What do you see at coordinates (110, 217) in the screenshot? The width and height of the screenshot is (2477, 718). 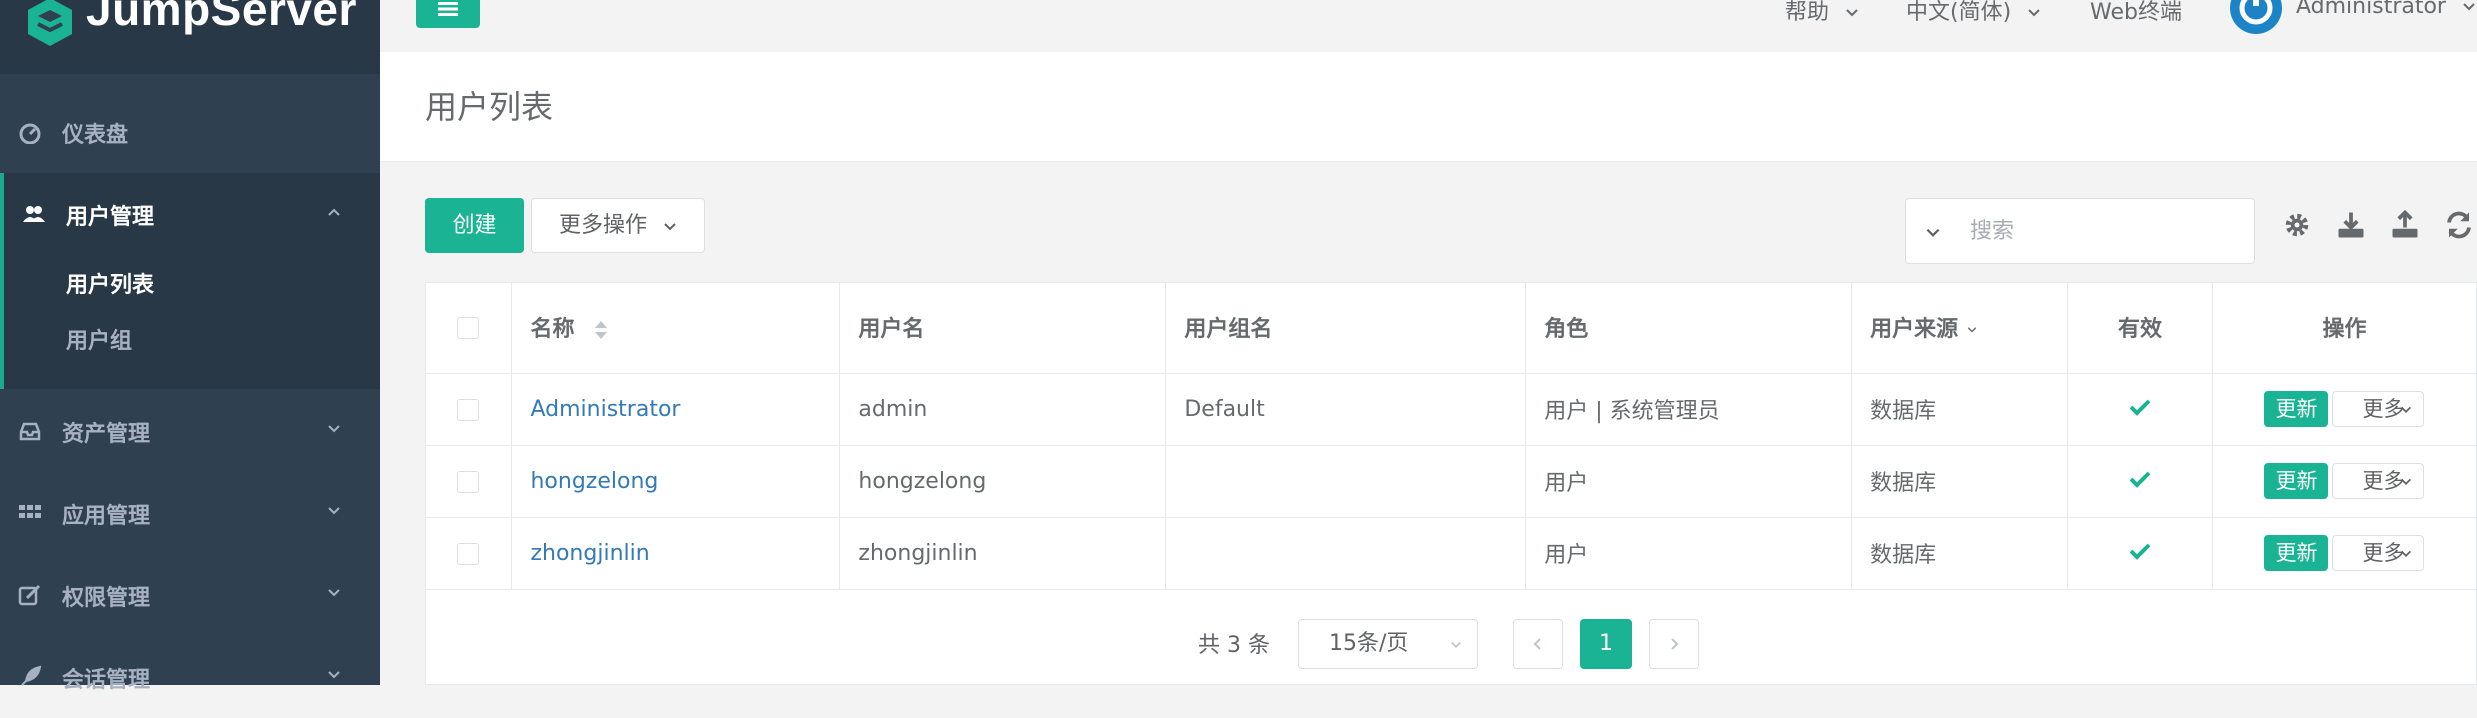 I see `sidebar-item-label: 用户管理` at bounding box center [110, 217].